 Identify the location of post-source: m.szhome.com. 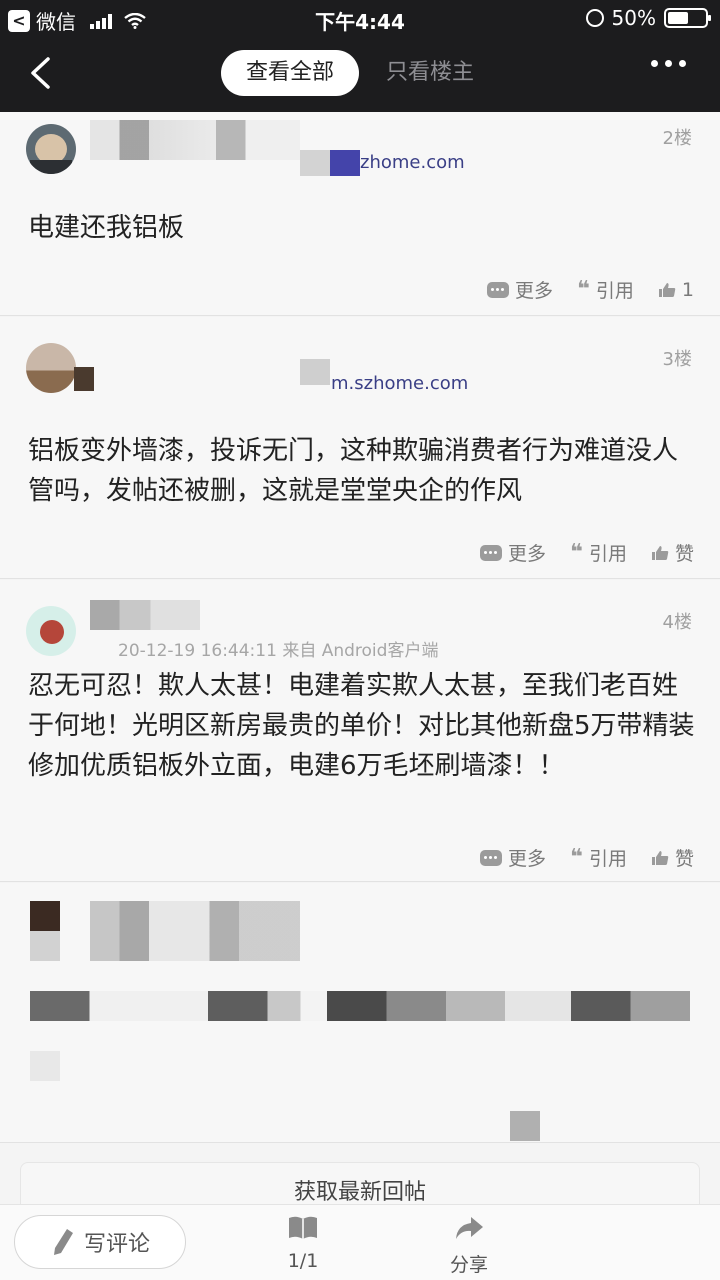
(400, 383).